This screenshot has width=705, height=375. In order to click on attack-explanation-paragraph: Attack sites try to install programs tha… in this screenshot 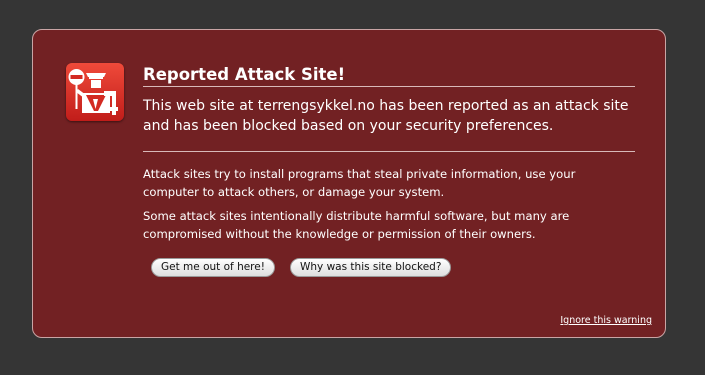, I will do `click(393, 183)`.